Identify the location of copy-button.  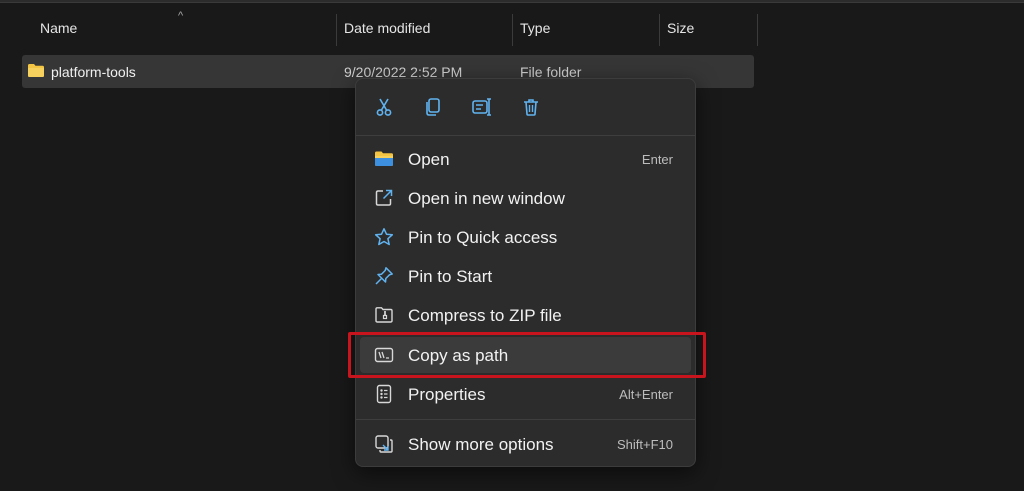
(433, 107).